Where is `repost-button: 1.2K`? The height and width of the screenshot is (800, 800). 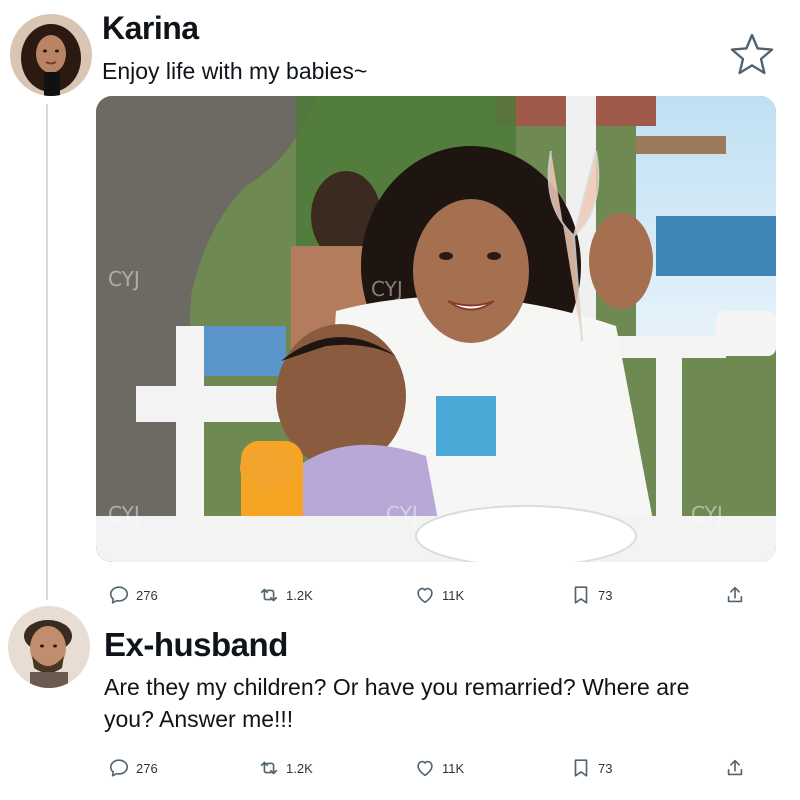 repost-button: 1.2K is located at coordinates (285, 595).